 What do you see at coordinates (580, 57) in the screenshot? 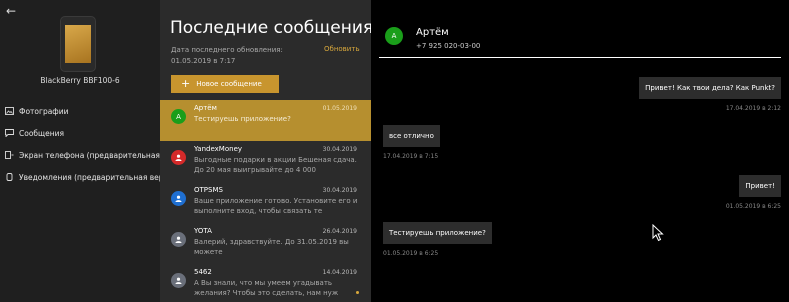
I see `divider` at bounding box center [580, 57].